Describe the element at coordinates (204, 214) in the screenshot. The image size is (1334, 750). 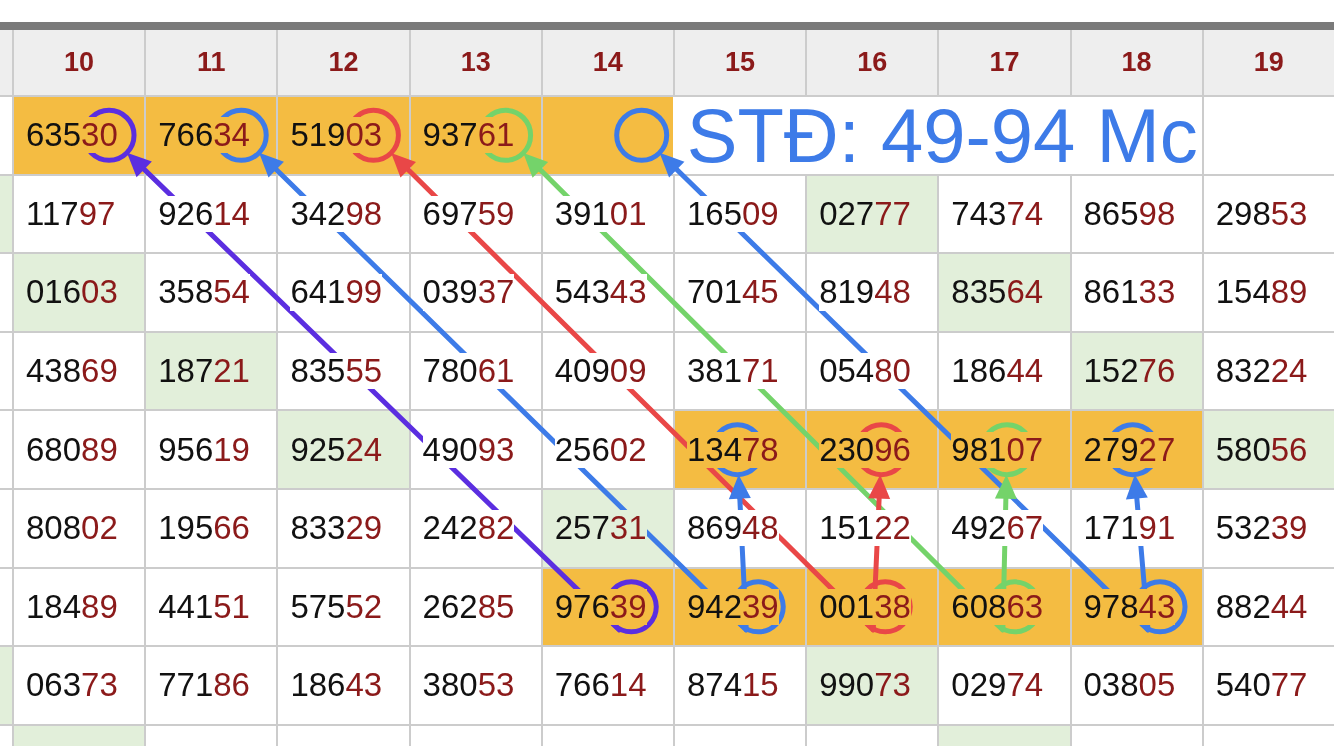
I see `lottery-number: 92614` at that location.